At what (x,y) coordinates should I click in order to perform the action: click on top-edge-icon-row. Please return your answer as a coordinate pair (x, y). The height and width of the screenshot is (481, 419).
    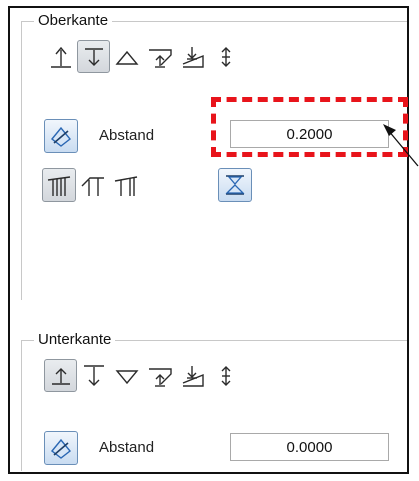
    Looking at the image, I should click on (143, 56).